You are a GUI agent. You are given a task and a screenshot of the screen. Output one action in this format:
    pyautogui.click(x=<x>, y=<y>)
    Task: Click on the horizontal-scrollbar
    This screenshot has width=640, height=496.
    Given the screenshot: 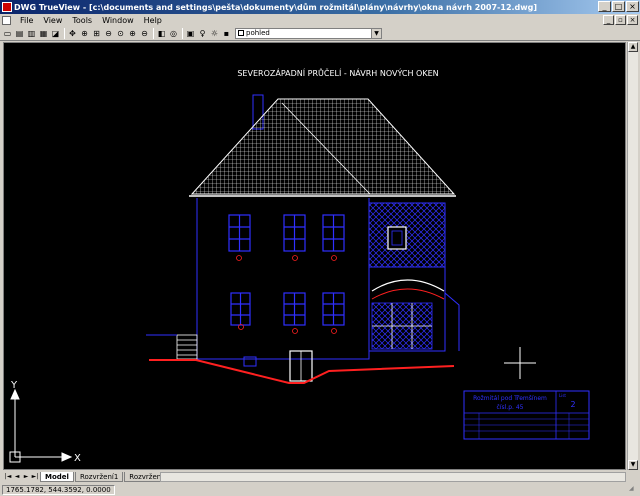 What is the action you would take?
    pyautogui.click(x=393, y=477)
    